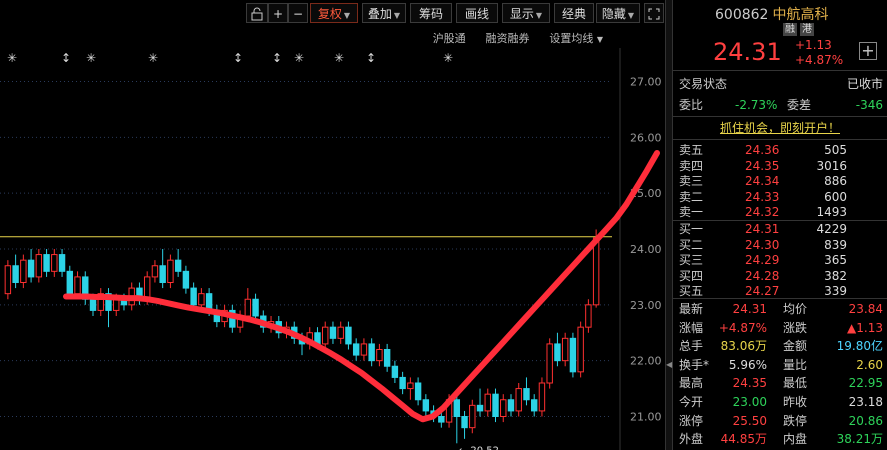 The image size is (887, 450). What do you see at coordinates (691, 327) in the screenshot?
I see `stat-label: 涨幅` at bounding box center [691, 327].